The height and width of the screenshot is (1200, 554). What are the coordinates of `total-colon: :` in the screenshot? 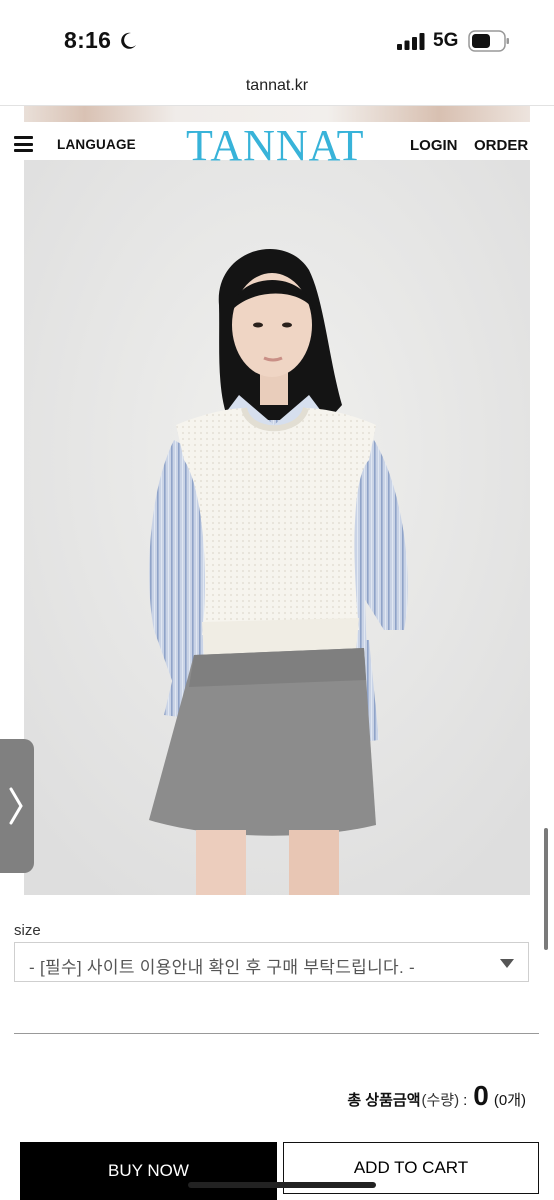 It's located at (465, 1100).